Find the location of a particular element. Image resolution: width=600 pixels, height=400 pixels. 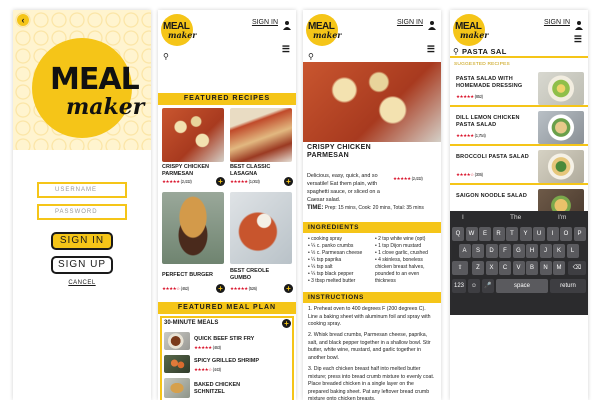

result-rating: ★★★★☆(306) is located at coordinates (469, 174).